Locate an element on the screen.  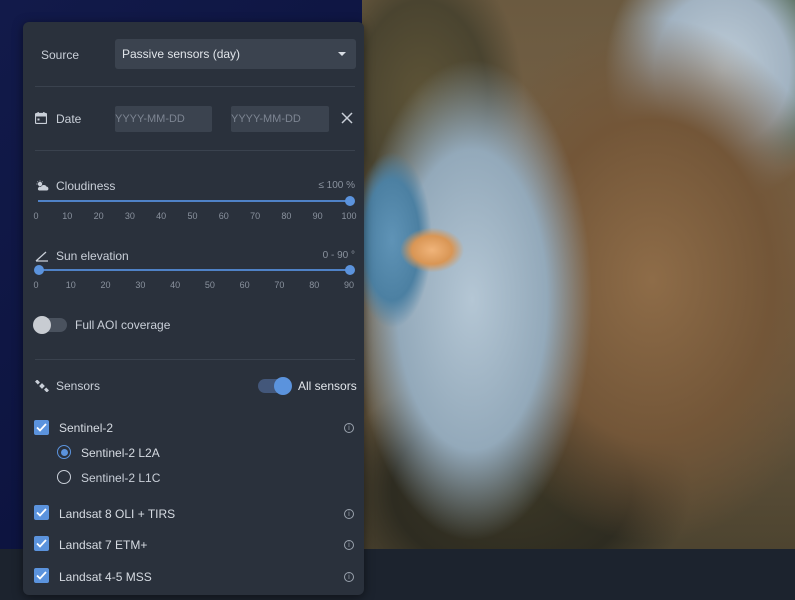
sun-elevation-tick: 20 is located at coordinates (105, 285).